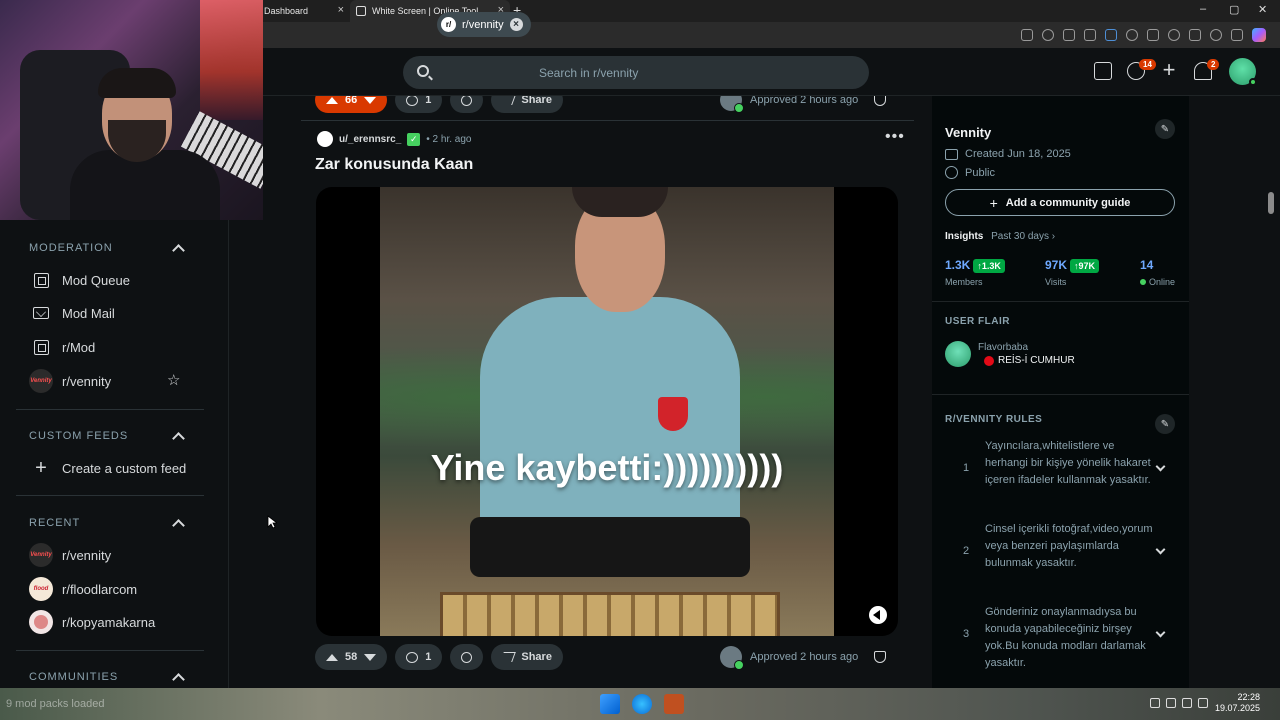  What do you see at coordinates (484, 24) in the screenshot?
I see `search-community-chip: r/ r/vennity ×` at bounding box center [484, 24].